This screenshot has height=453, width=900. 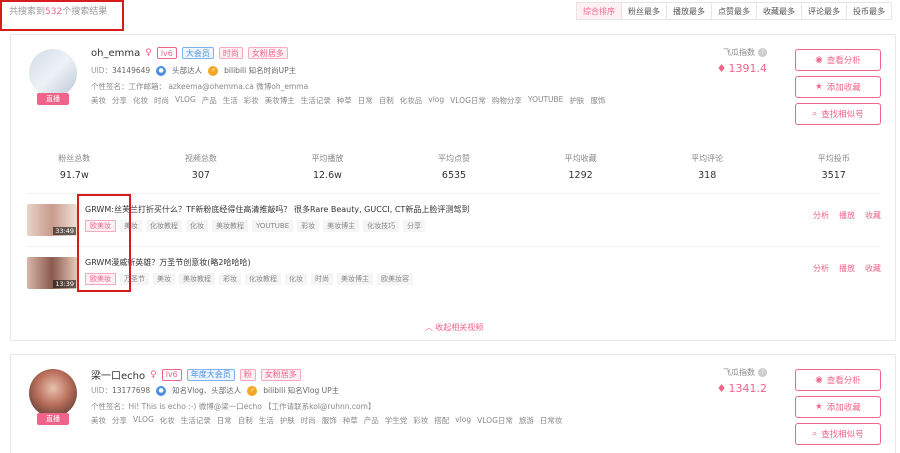 What do you see at coordinates (843, 61) in the screenshot?
I see `view-analysis-label: 查看分析` at bounding box center [843, 61].